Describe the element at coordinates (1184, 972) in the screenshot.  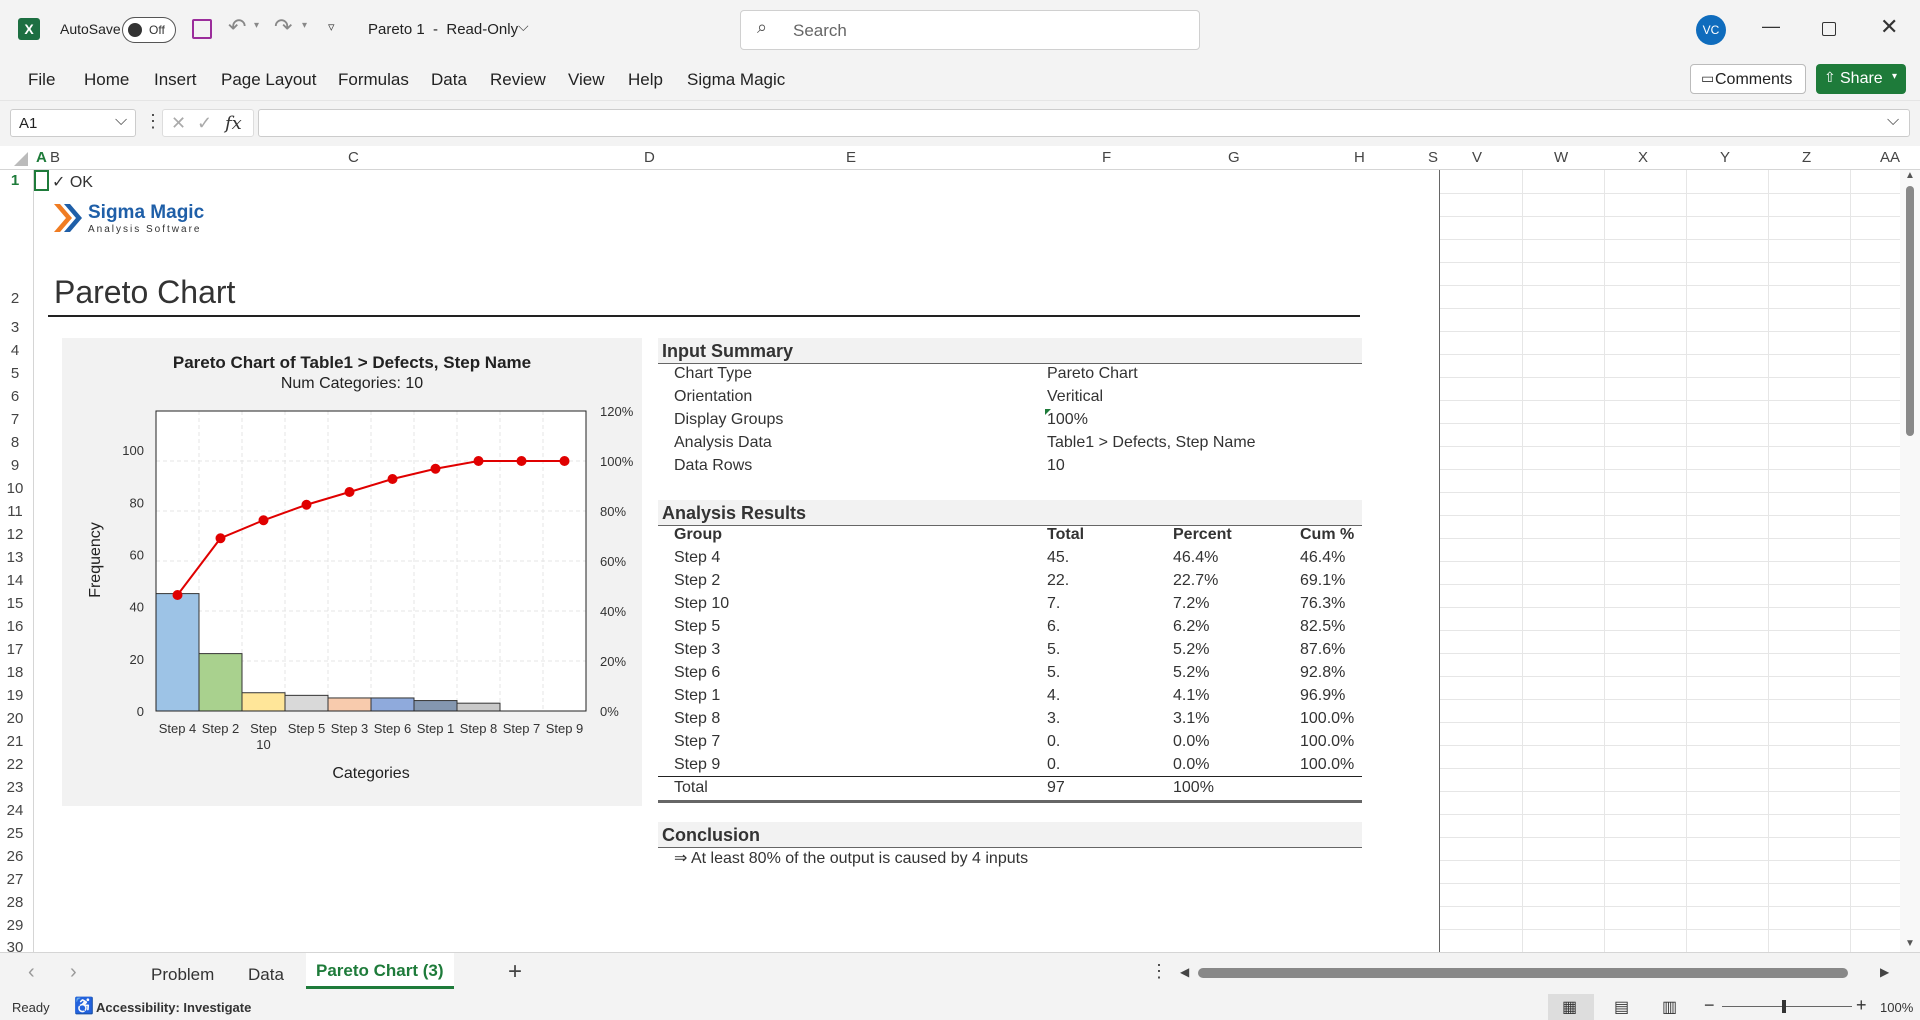
I see `scroll-left-icon: ◀` at that location.